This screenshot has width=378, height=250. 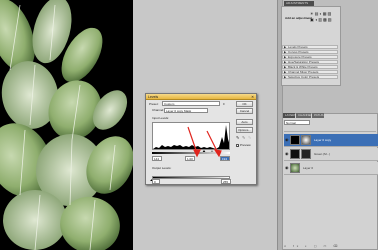 What do you see at coordinates (305, 115) in the screenshot?
I see `tab-channels: CHANNELS` at bounding box center [305, 115].